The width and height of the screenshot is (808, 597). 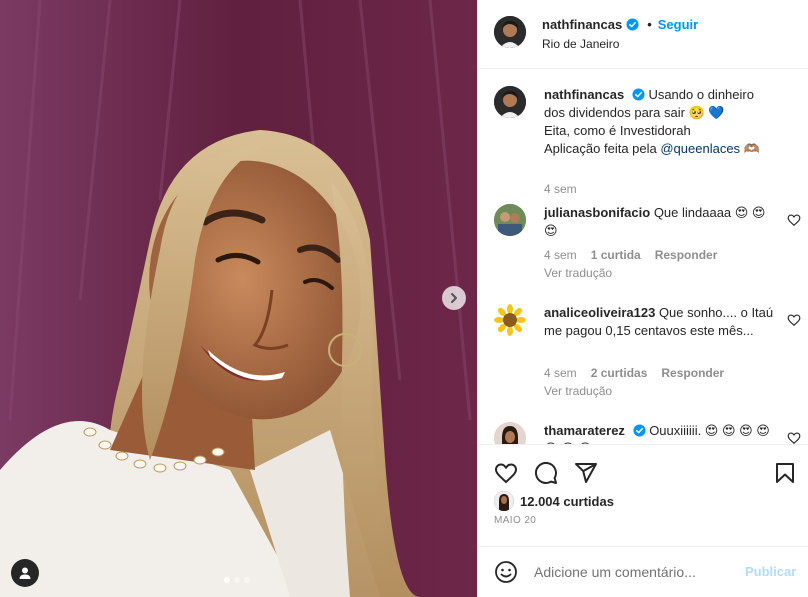 What do you see at coordinates (634, 572) in the screenshot?
I see `comment-input` at bounding box center [634, 572].